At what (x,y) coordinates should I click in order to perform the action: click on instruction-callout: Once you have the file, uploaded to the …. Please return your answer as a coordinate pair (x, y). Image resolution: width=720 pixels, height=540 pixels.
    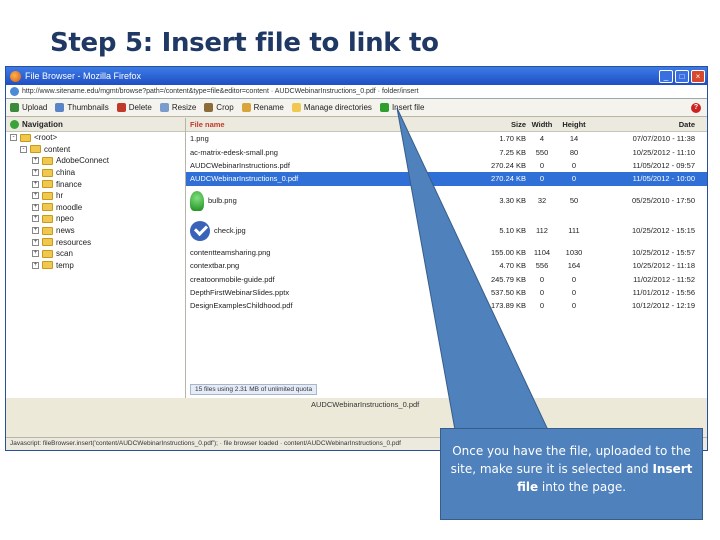
    Looking at the image, I should click on (571, 474).